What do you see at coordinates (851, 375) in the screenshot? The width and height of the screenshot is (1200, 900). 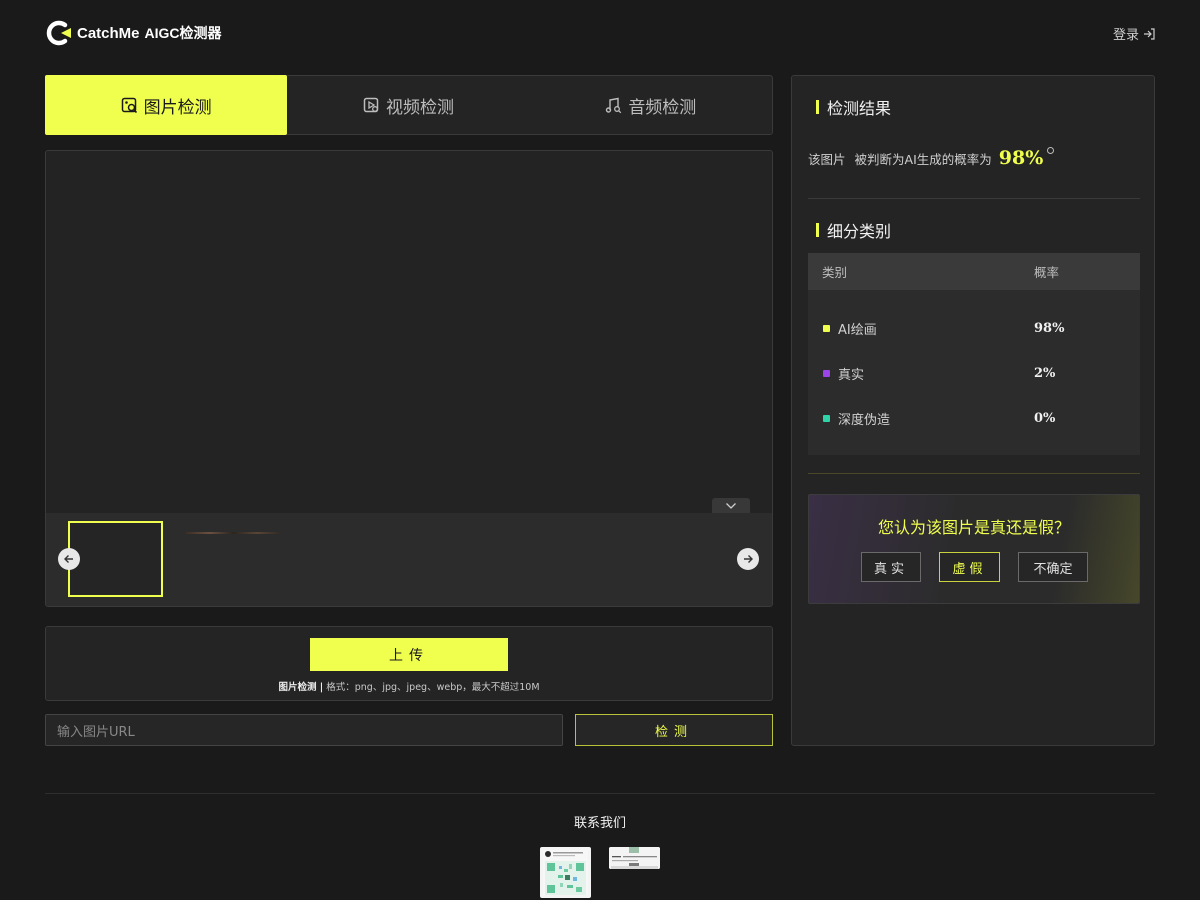 I see `category-label: 真实` at bounding box center [851, 375].